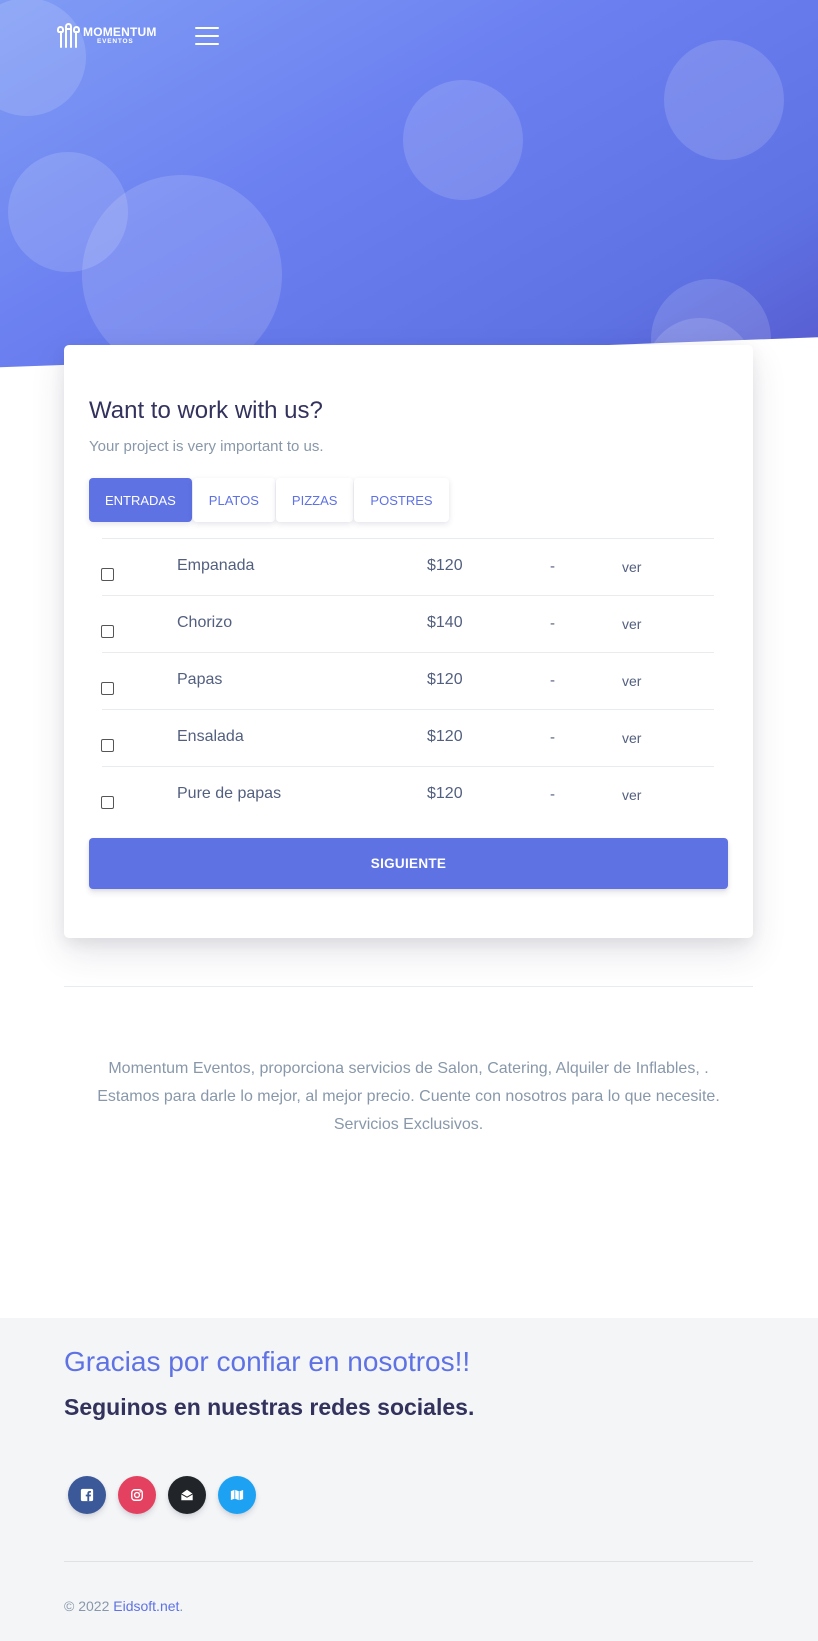 This screenshot has width=818, height=1641. What do you see at coordinates (210, 736) in the screenshot?
I see `item-name: Ensalada` at bounding box center [210, 736].